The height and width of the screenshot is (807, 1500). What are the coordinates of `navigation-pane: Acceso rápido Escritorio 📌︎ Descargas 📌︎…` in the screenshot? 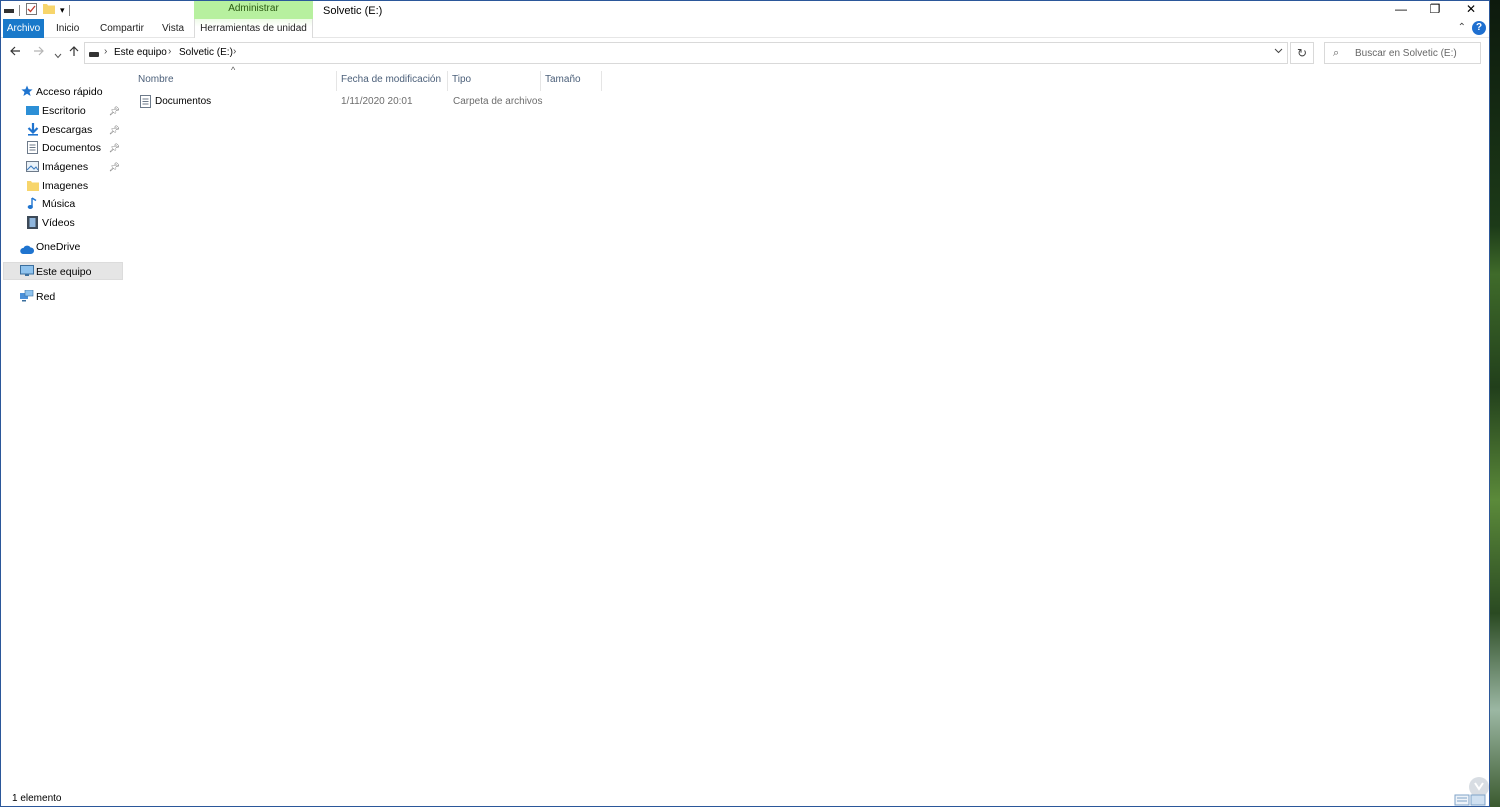 It's located at (63, 431).